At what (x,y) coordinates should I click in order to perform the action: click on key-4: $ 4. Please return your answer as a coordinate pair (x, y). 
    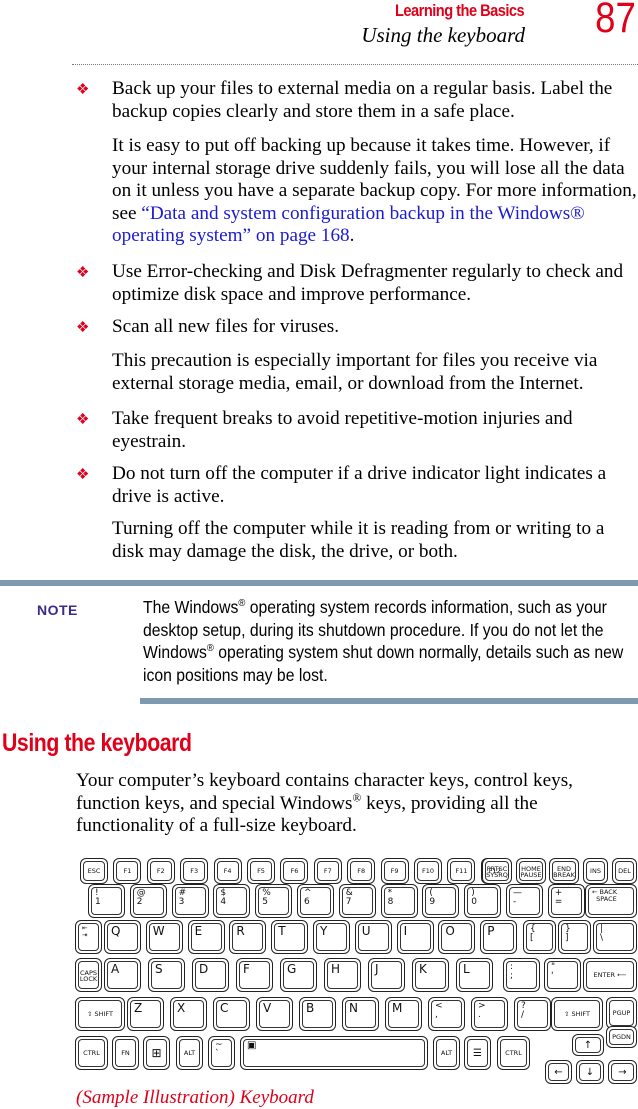
    Looking at the image, I should click on (232, 901).